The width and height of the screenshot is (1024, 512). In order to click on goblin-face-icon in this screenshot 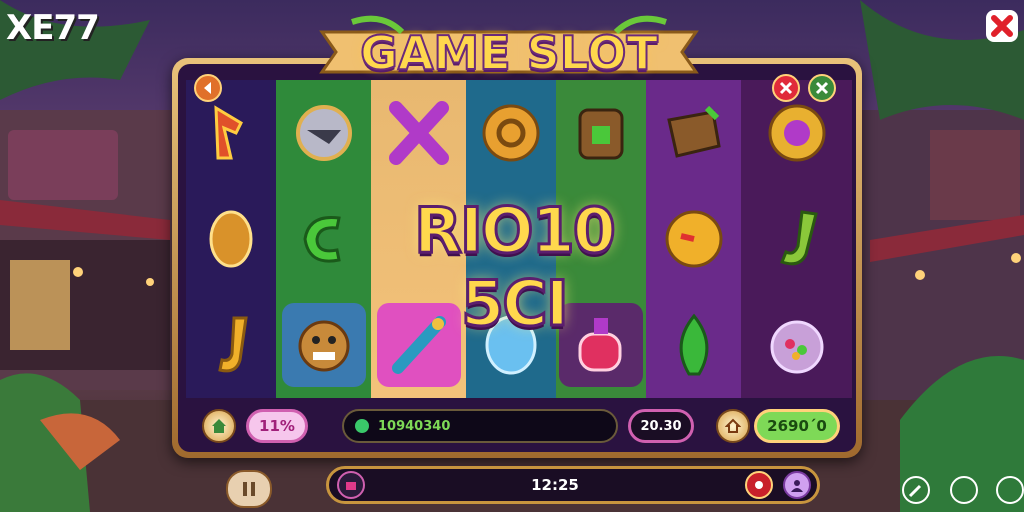, I will do `click(323, 346)`.